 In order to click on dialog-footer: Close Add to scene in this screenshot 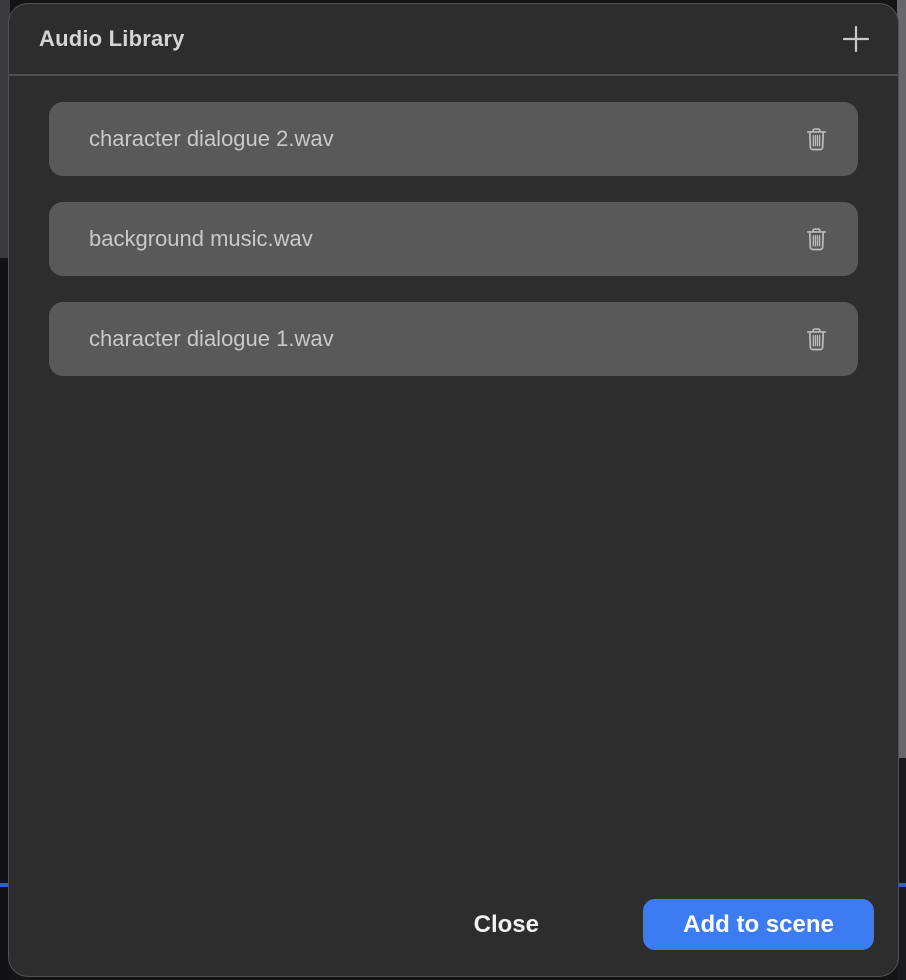, I will do `click(453, 937)`.